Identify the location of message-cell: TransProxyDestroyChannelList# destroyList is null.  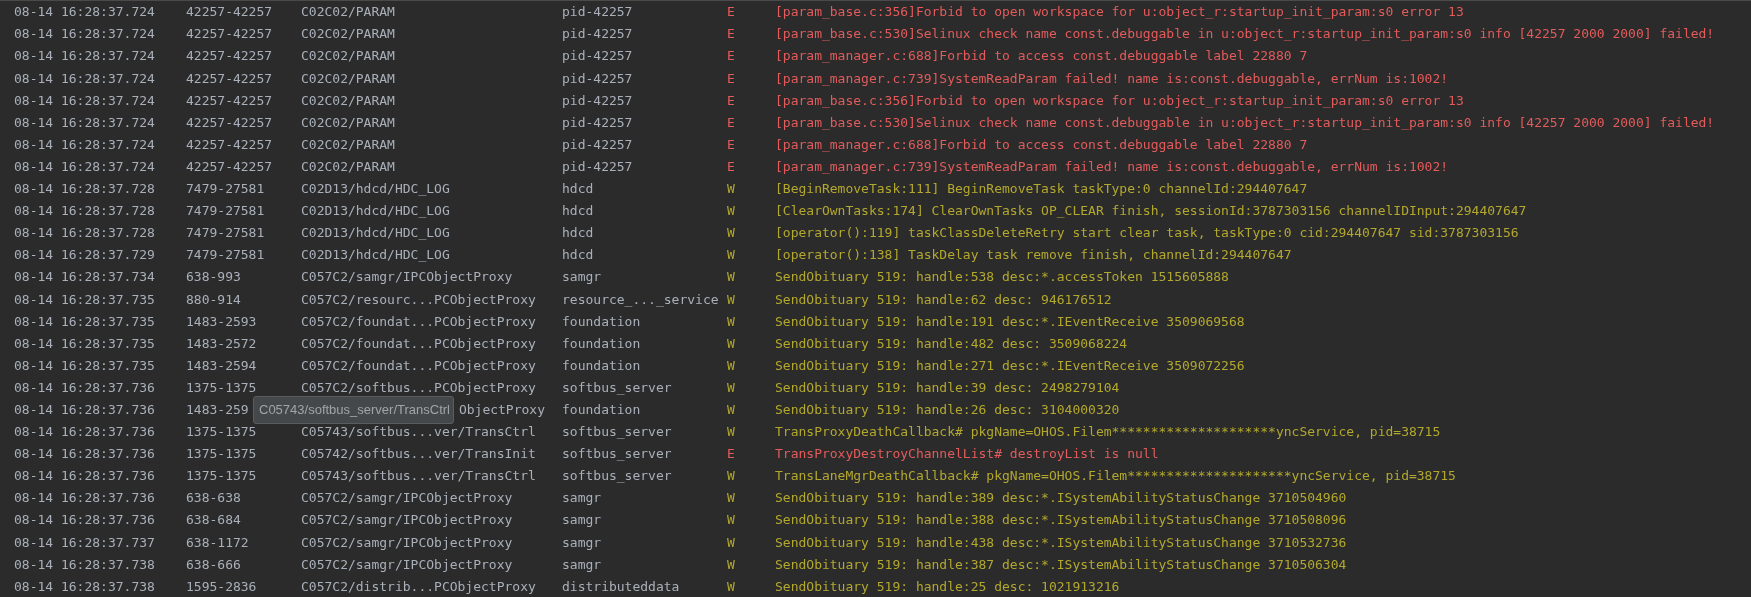
(967, 454).